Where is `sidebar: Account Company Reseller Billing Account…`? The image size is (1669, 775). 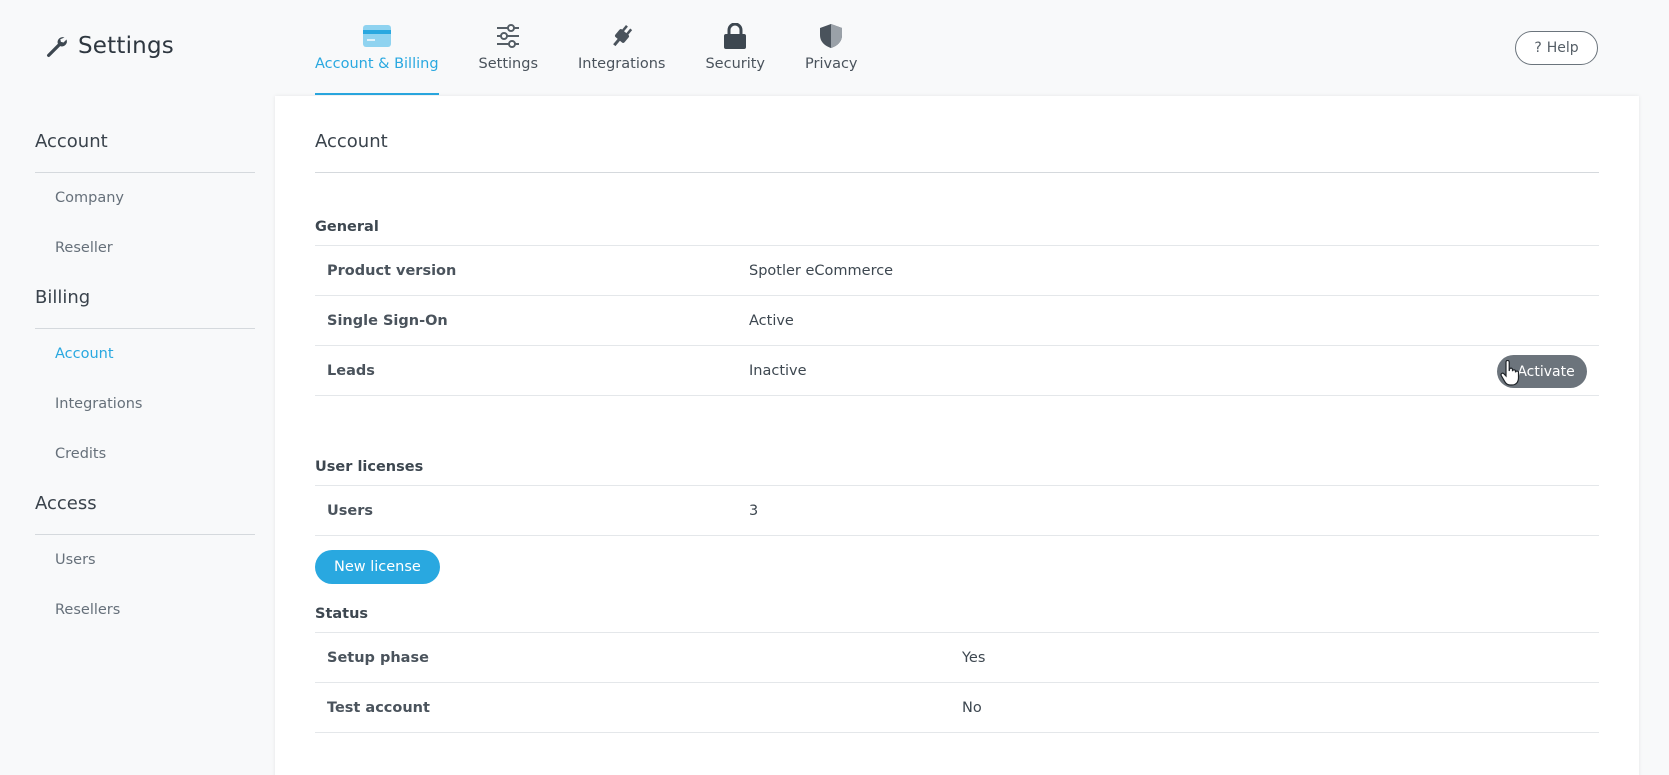 sidebar: Account Company Reseller Billing Account… is located at coordinates (145, 365).